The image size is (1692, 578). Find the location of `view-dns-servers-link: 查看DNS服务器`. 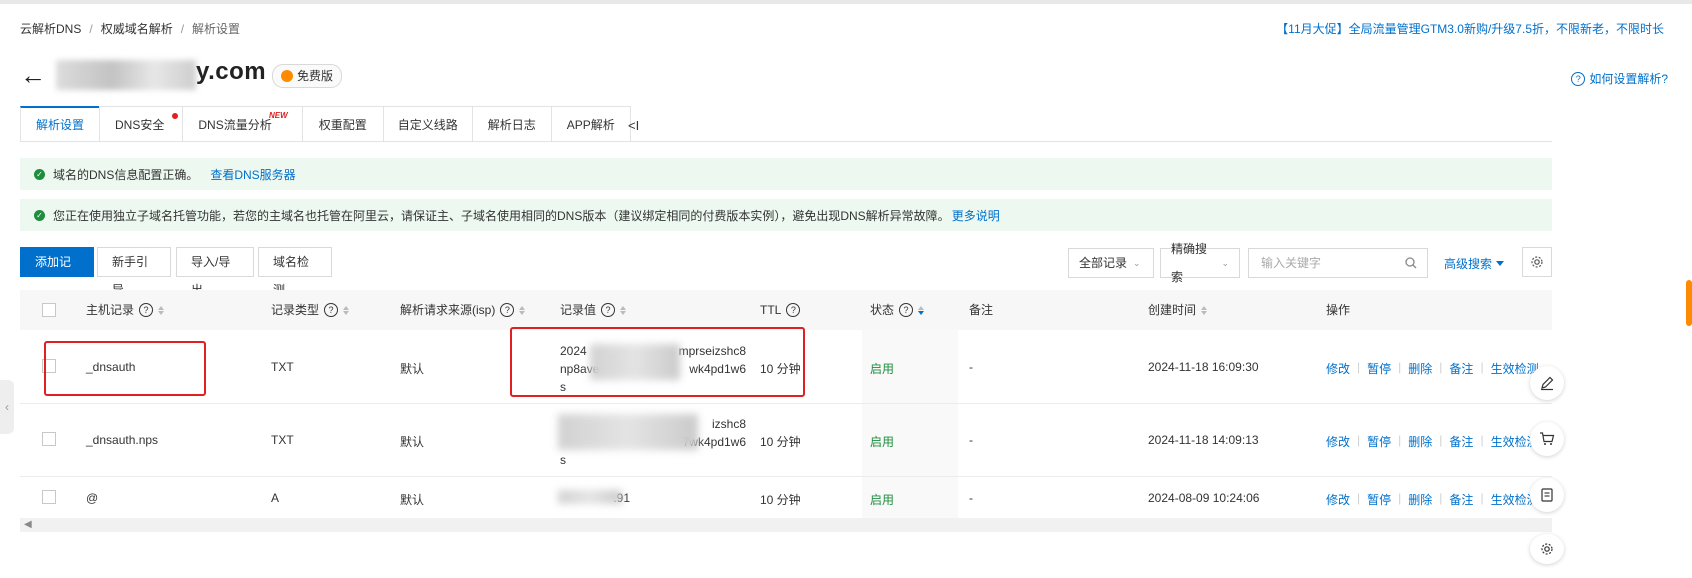

view-dns-servers-link: 查看DNS服务器 is located at coordinates (252, 174).